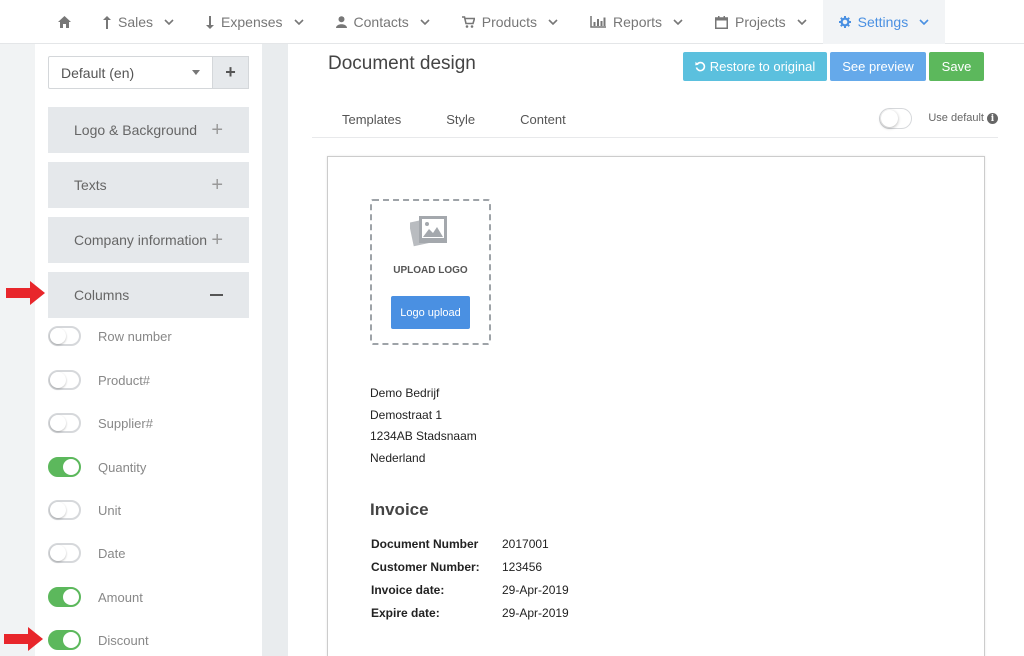 This screenshot has width=1024, height=656. What do you see at coordinates (468, 22) in the screenshot?
I see `cart-icon` at bounding box center [468, 22].